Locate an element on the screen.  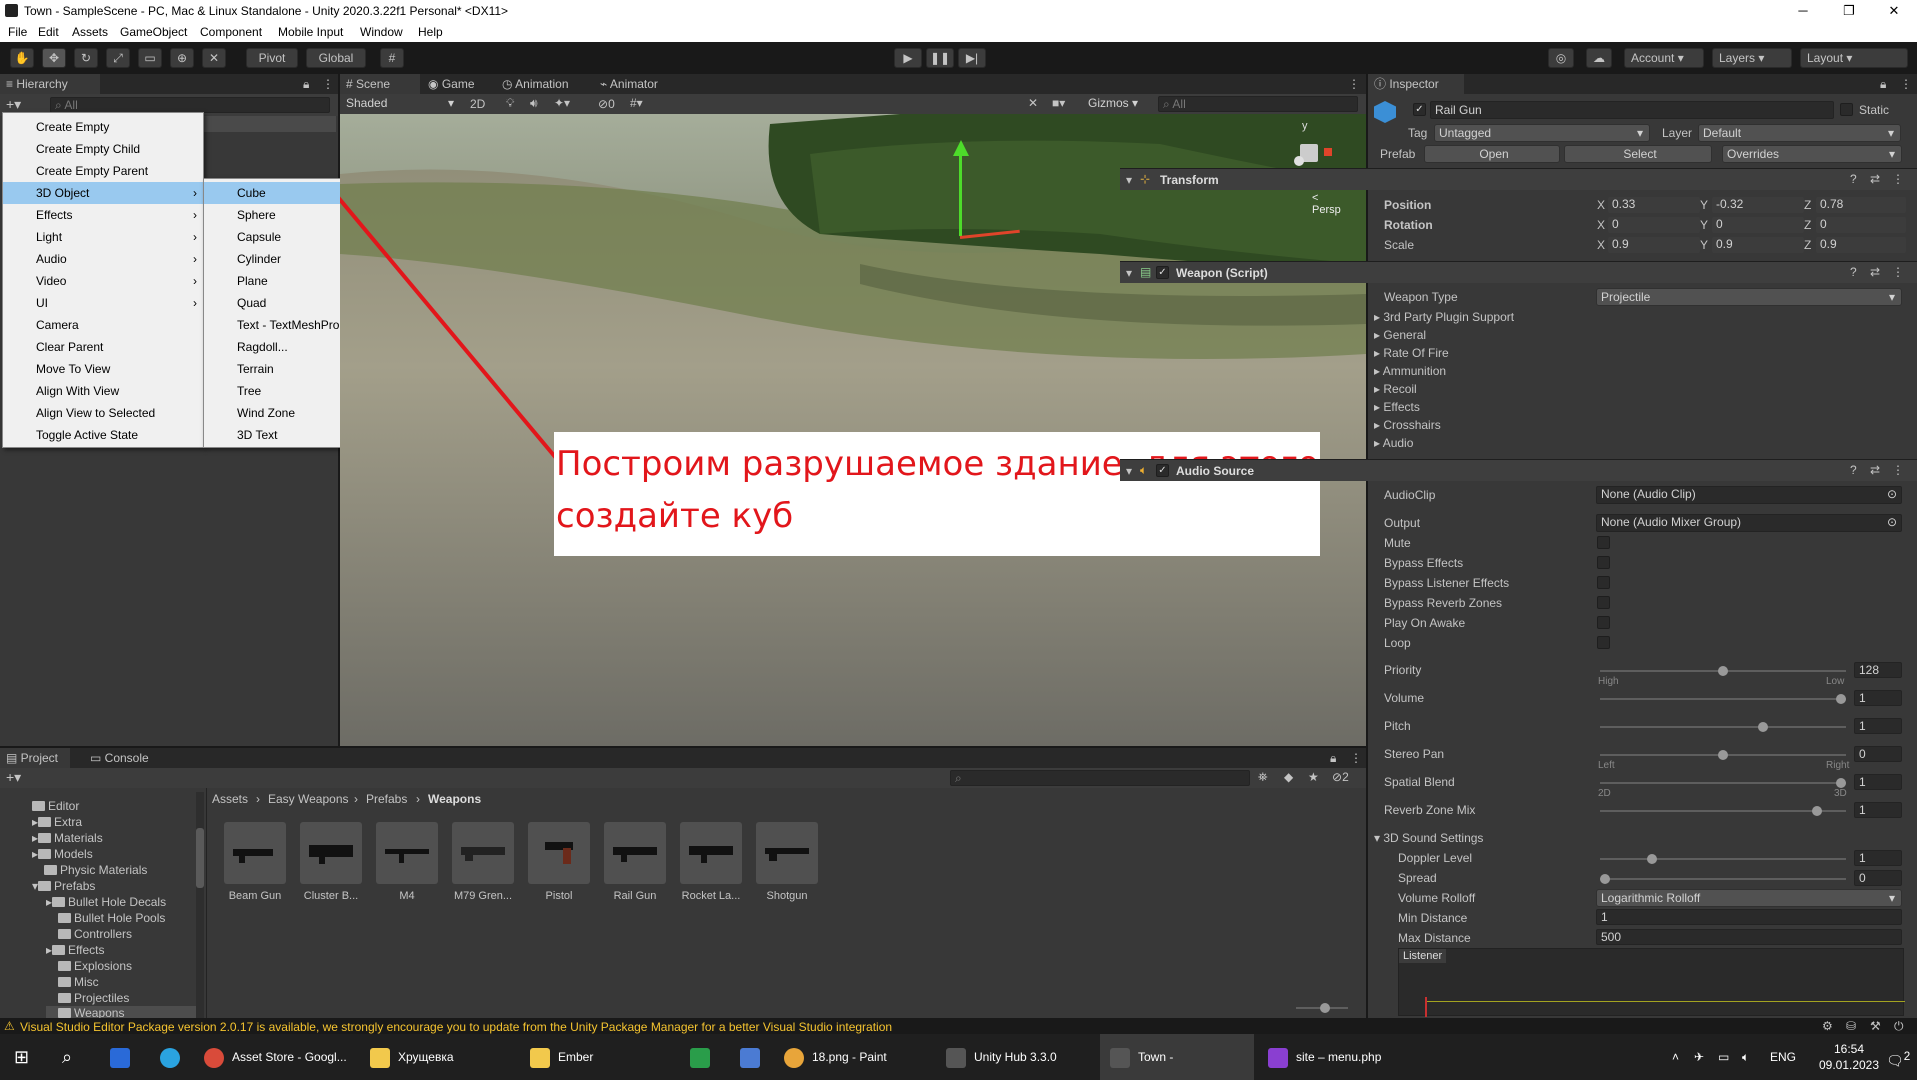
calculator-icon is located at coordinates (754, 1057).